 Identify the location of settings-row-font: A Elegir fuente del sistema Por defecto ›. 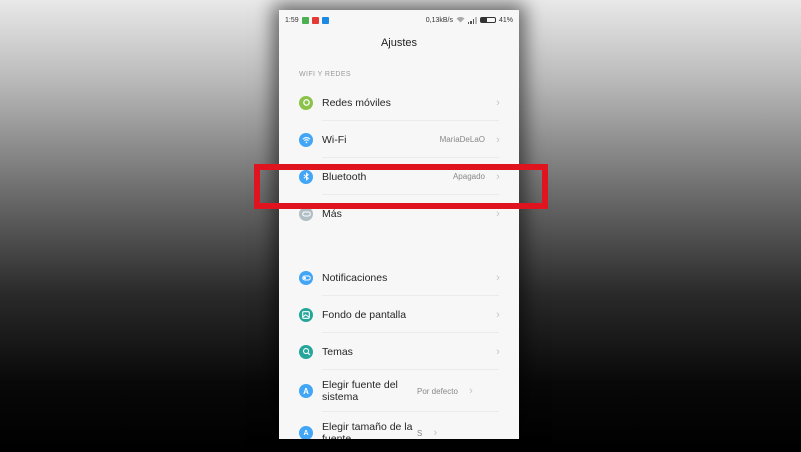
(399, 391).